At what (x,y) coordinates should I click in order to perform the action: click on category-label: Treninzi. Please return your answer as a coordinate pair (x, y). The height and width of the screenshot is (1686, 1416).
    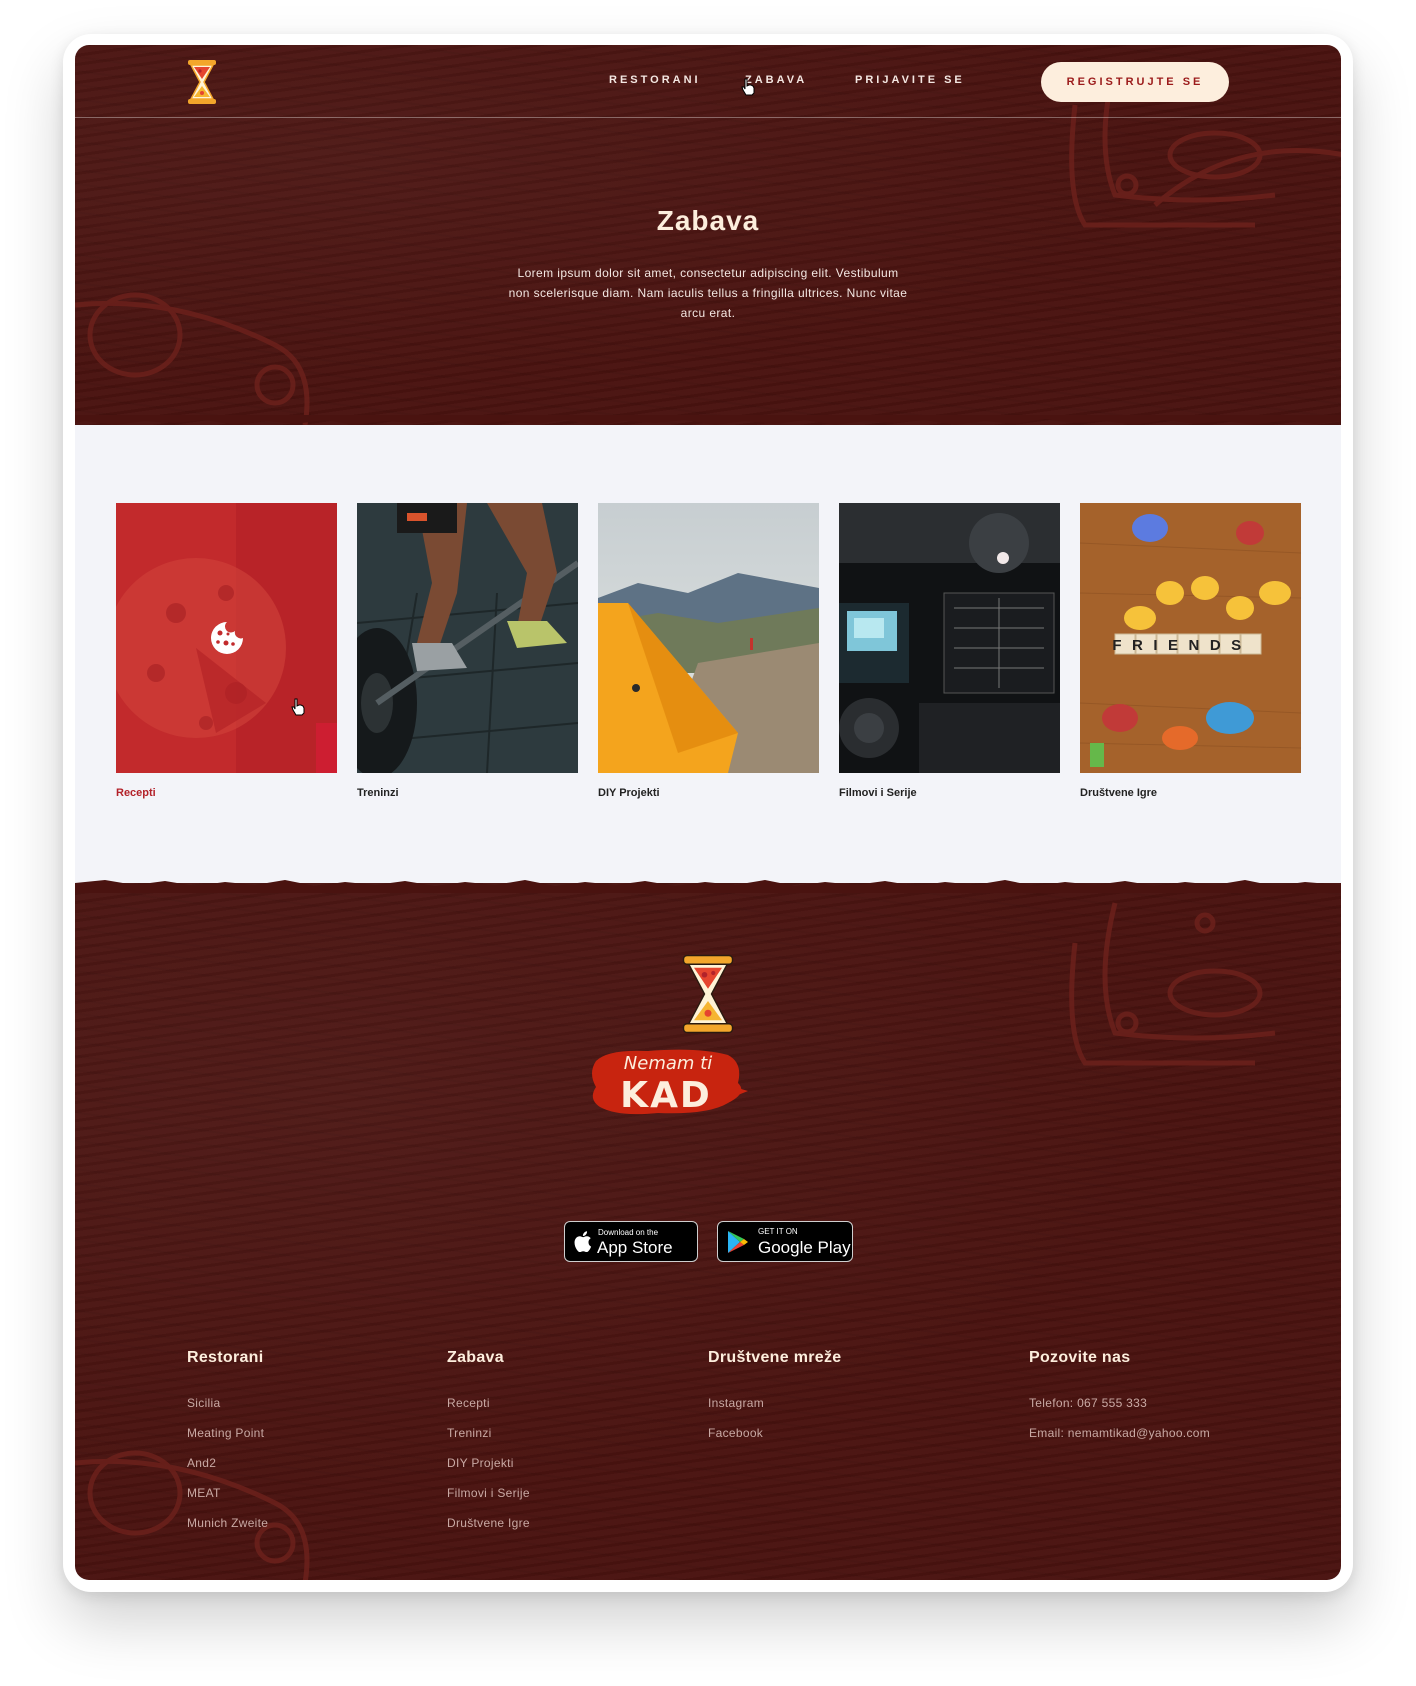
    Looking at the image, I should click on (378, 793).